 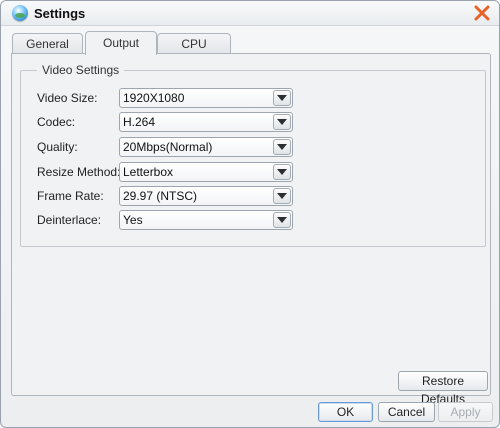 I want to click on quality-label: Quality:, so click(x=57, y=147).